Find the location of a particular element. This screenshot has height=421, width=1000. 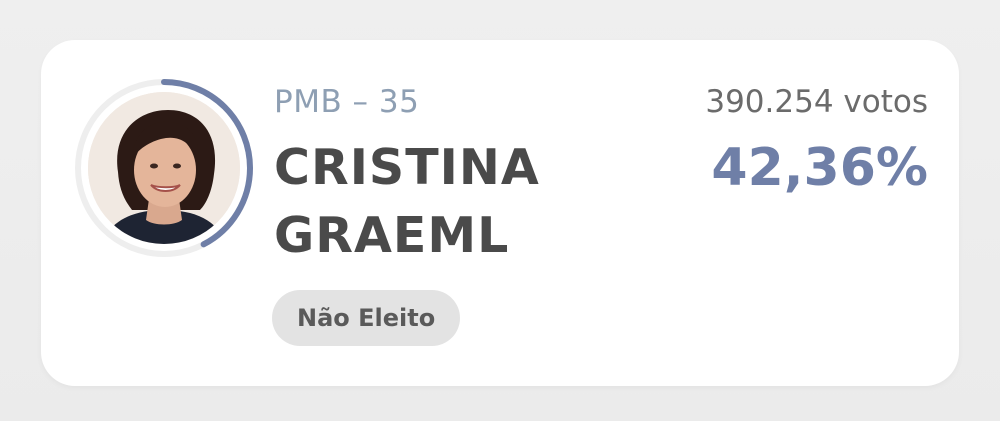

avatar is located at coordinates (164, 168).